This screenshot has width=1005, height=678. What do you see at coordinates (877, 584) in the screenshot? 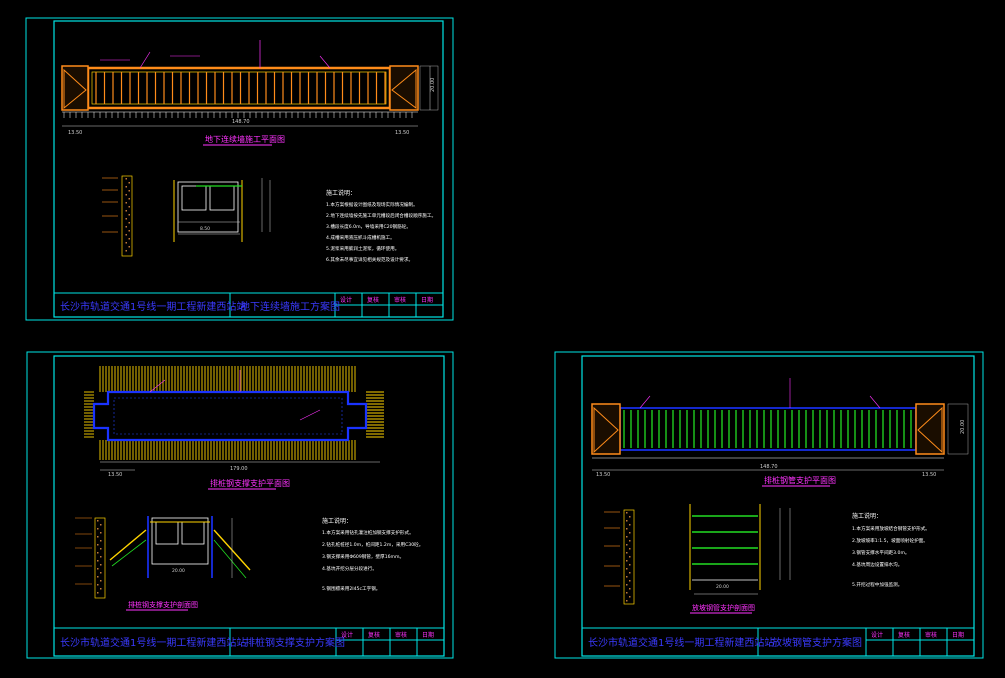
I see `sheet-3-note-5: 5.开挖过程中加强监测。` at bounding box center [877, 584].